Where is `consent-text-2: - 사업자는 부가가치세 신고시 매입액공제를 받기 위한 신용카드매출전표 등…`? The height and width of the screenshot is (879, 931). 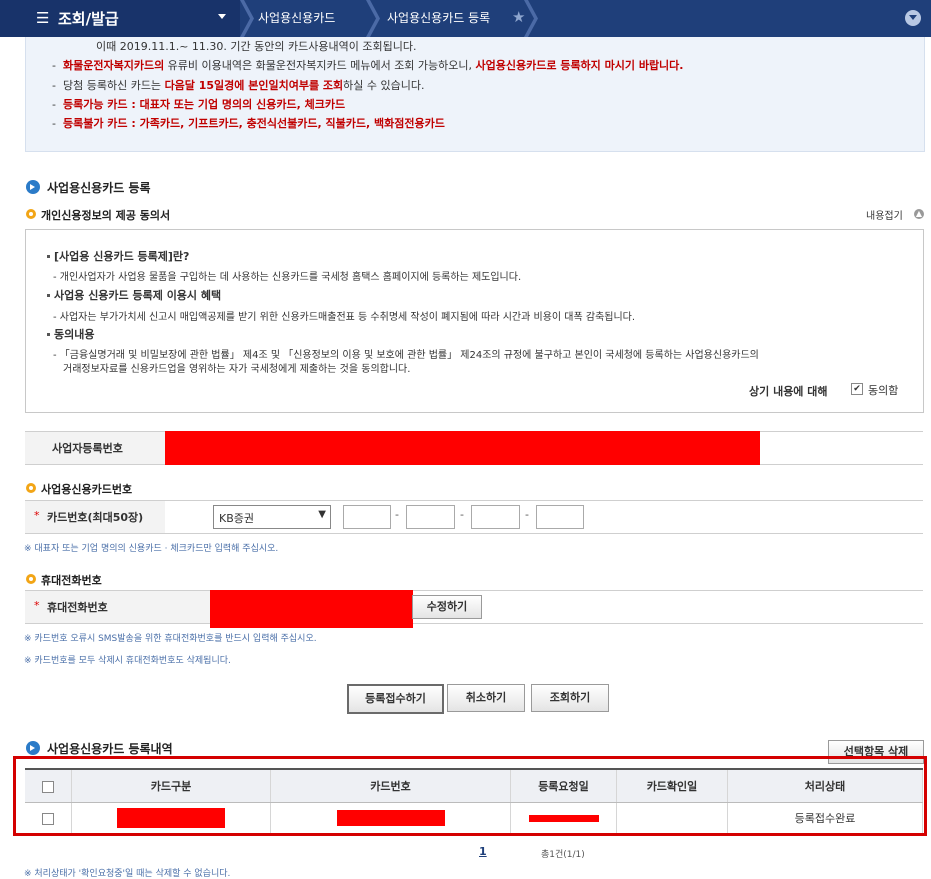 consent-text-2: - 사업자는 부가가치세 신고시 매입액공제를 받기 위한 신용카드매출전표 등… is located at coordinates (344, 317).